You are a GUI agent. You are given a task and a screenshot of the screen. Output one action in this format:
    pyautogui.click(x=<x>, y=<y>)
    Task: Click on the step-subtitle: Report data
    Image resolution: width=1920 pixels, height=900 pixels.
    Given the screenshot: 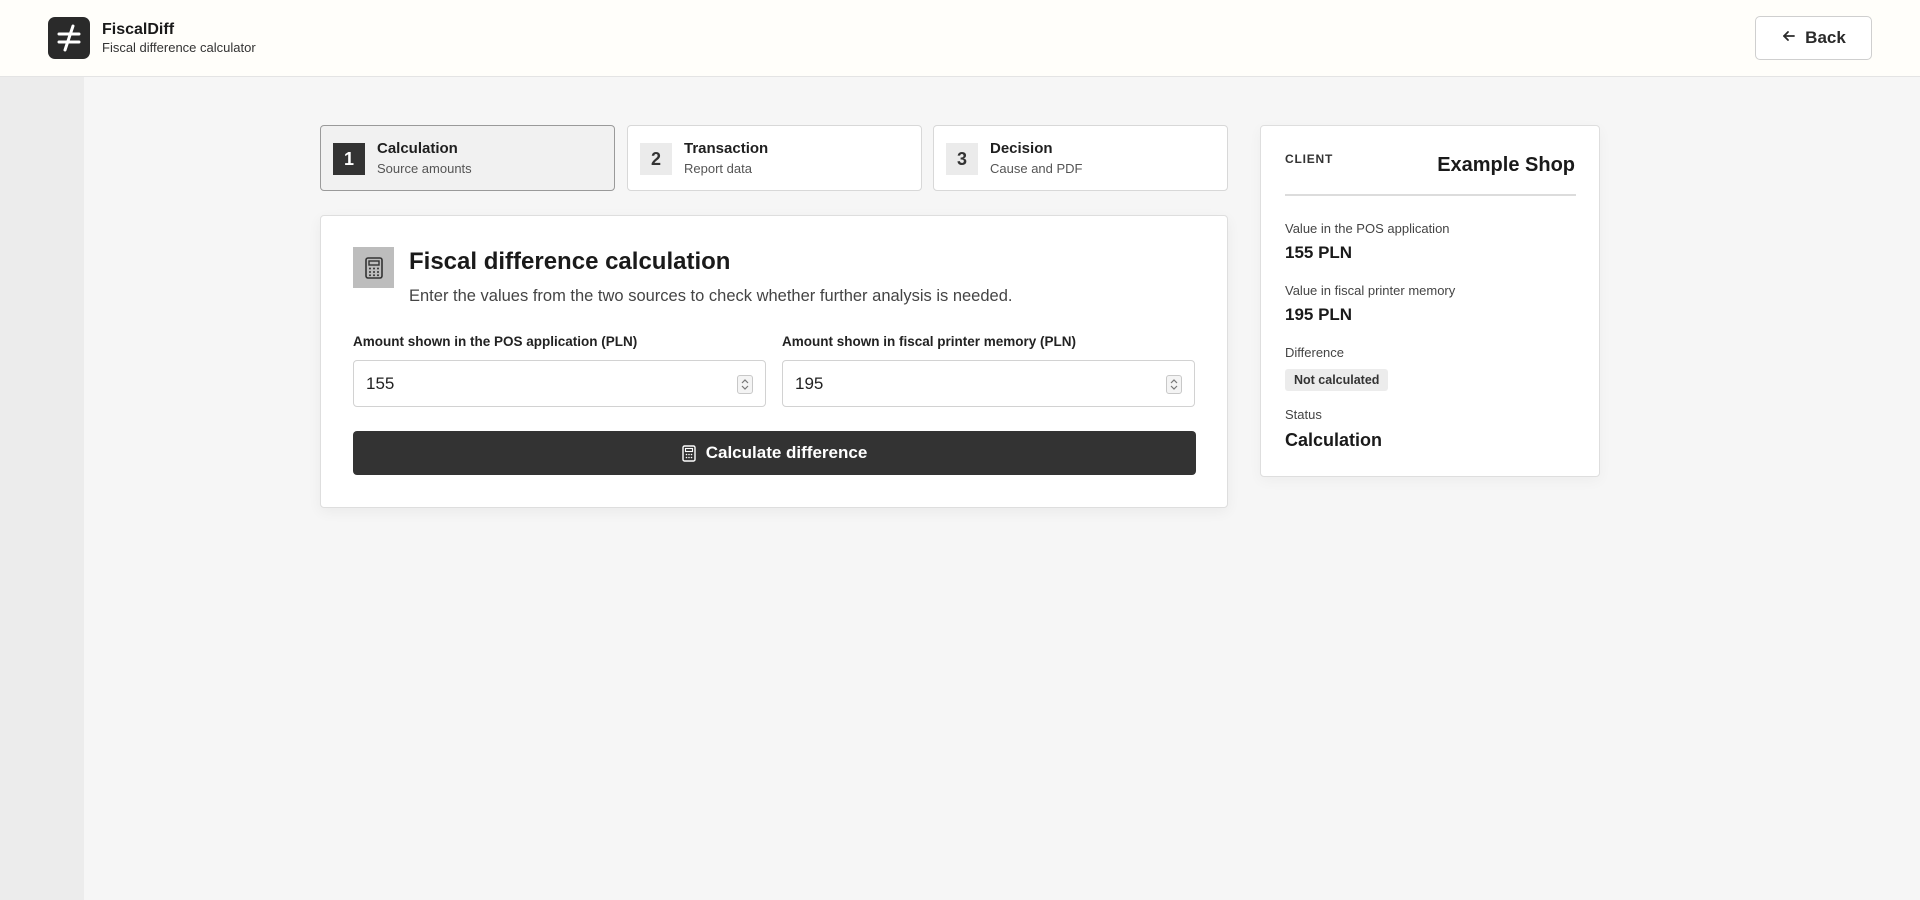 What is the action you would take?
    pyautogui.click(x=718, y=168)
    